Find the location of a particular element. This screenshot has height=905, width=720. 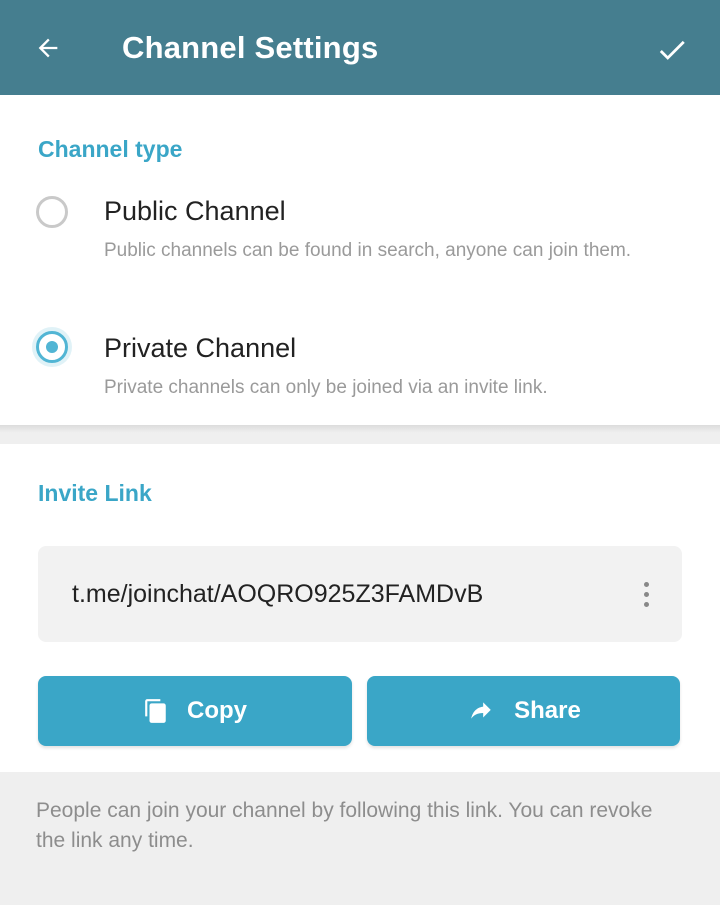

copy-label: Copy is located at coordinates (217, 710).